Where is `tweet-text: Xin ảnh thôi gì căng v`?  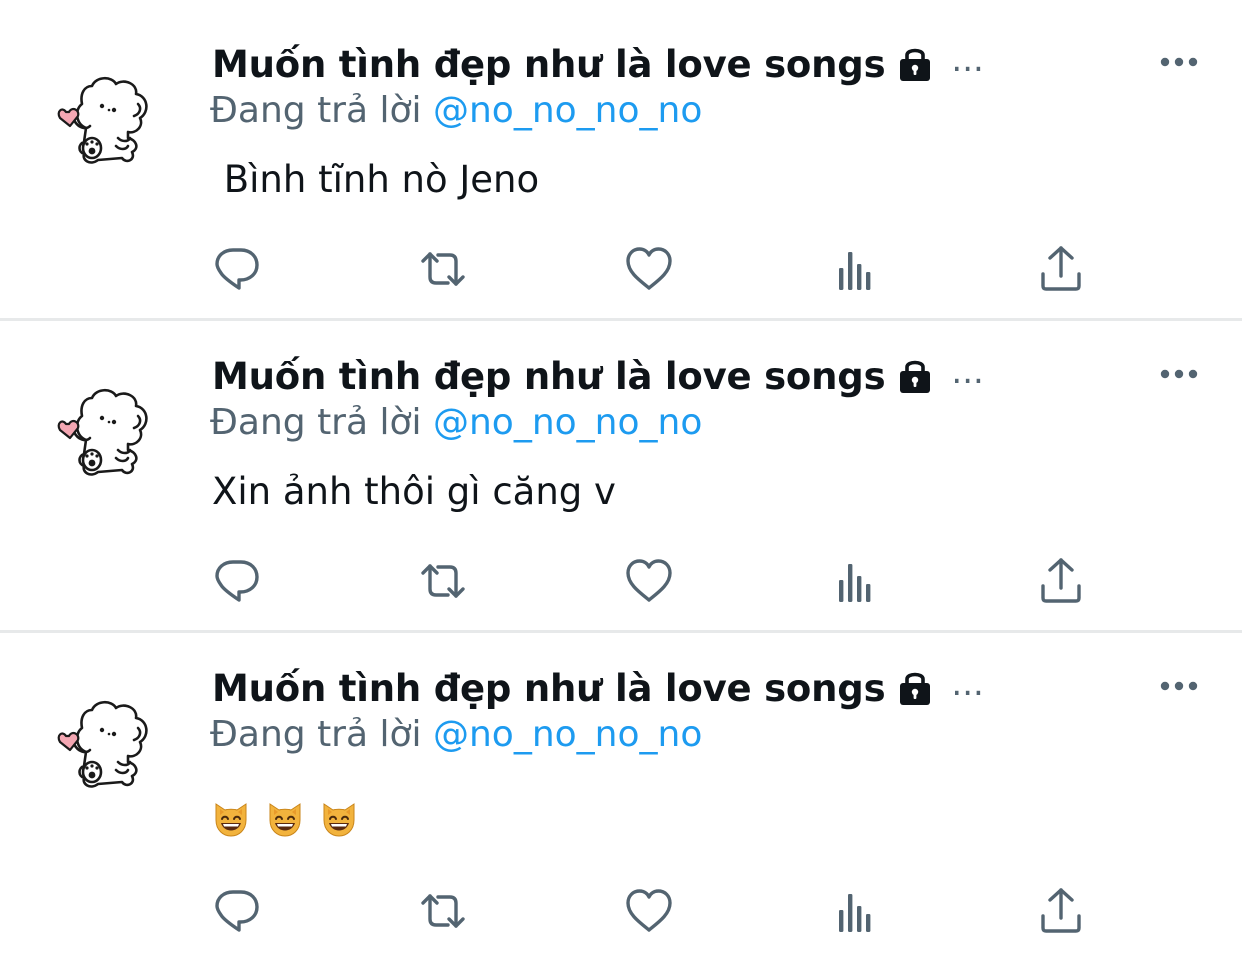
tweet-text: Xin ảnh thôi gì căng v is located at coordinates (414, 491).